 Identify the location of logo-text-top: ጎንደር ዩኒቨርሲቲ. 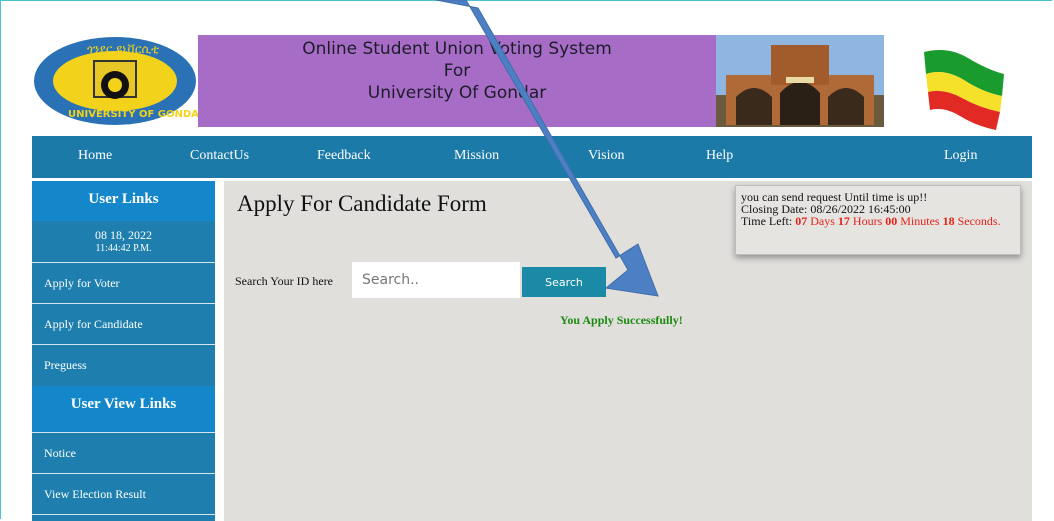
(123, 49).